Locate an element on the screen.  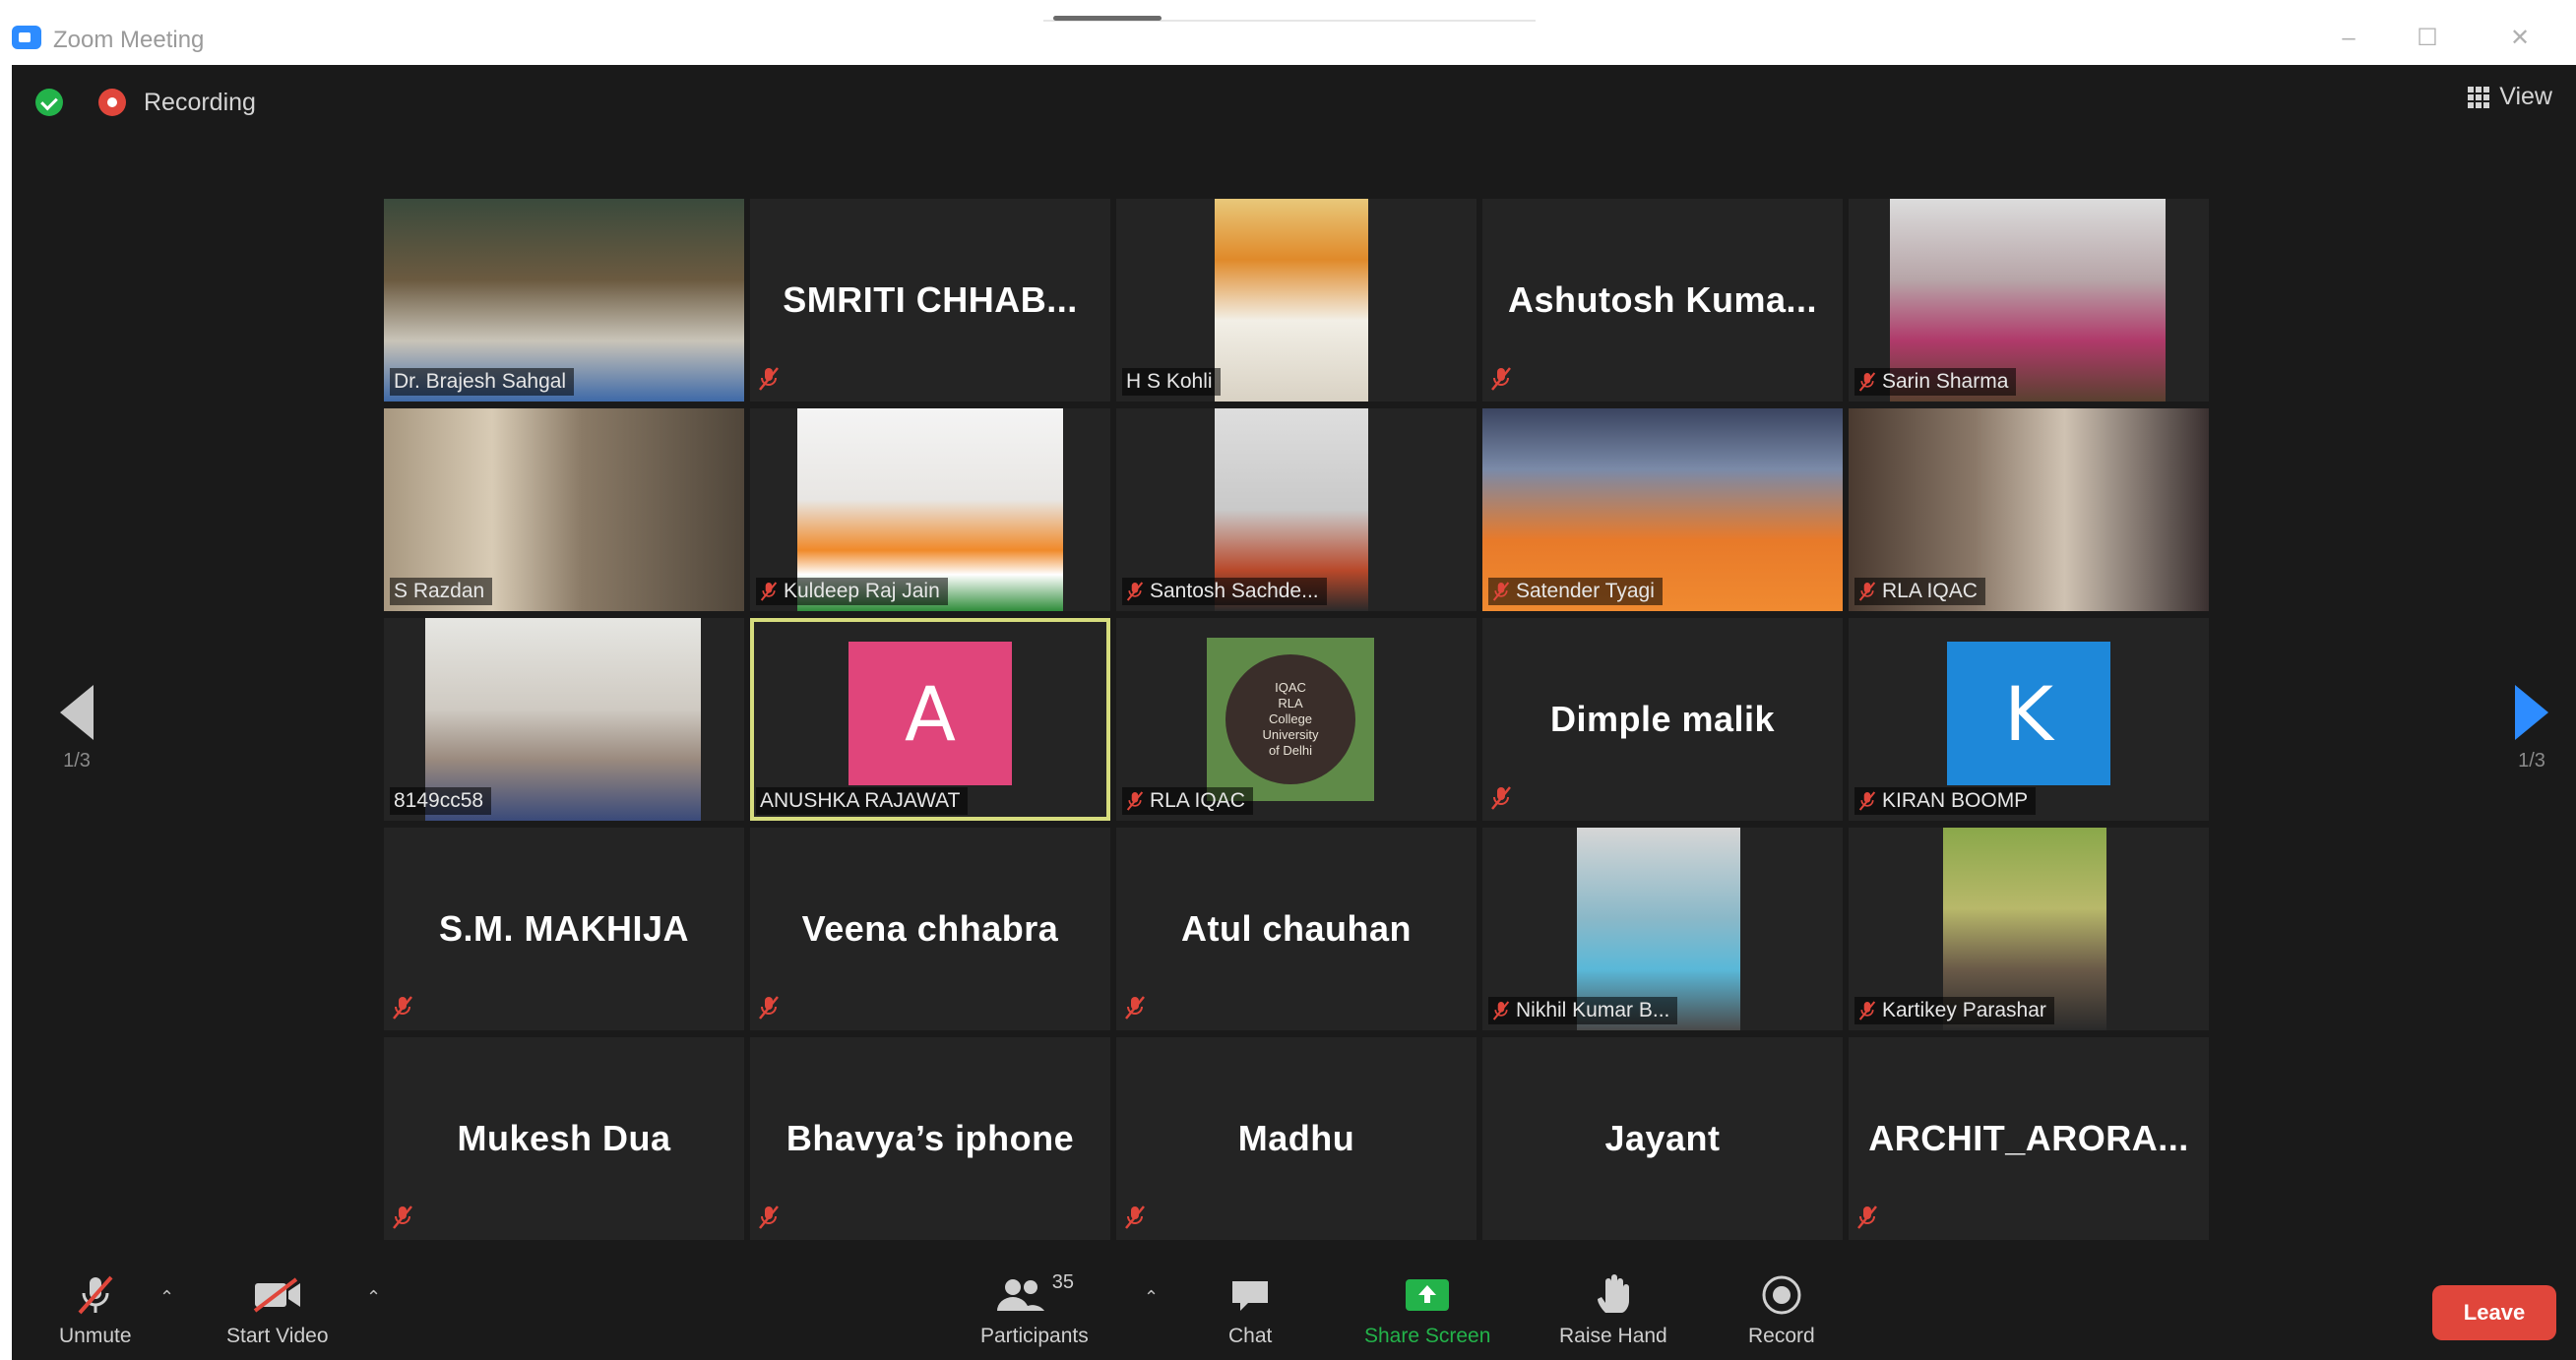
participant-tile: Bhavya’s iphone is located at coordinates (930, 1138).